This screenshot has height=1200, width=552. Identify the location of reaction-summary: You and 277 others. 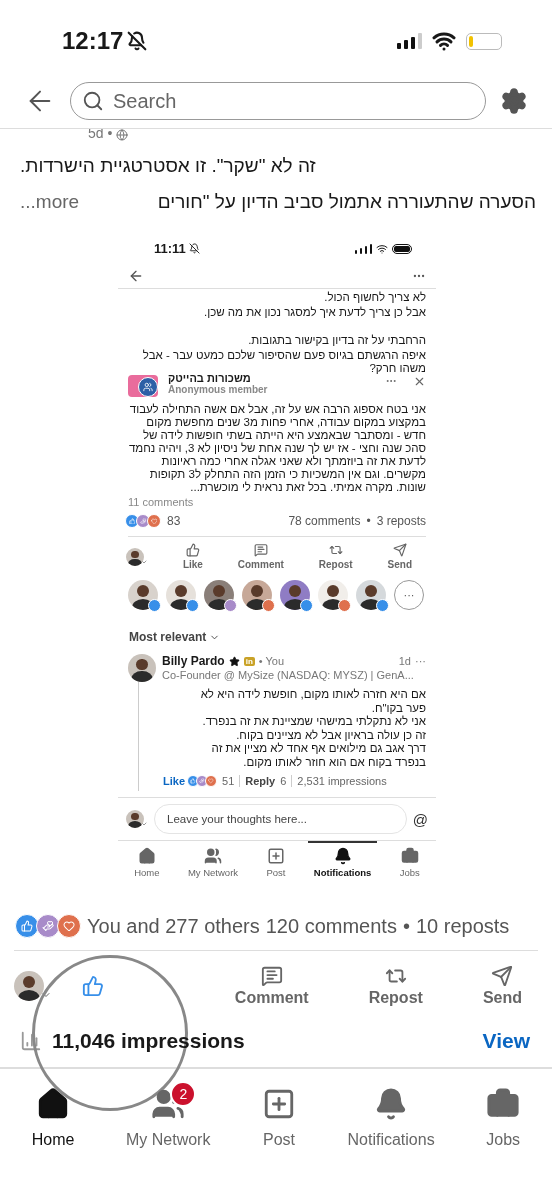
(173, 926).